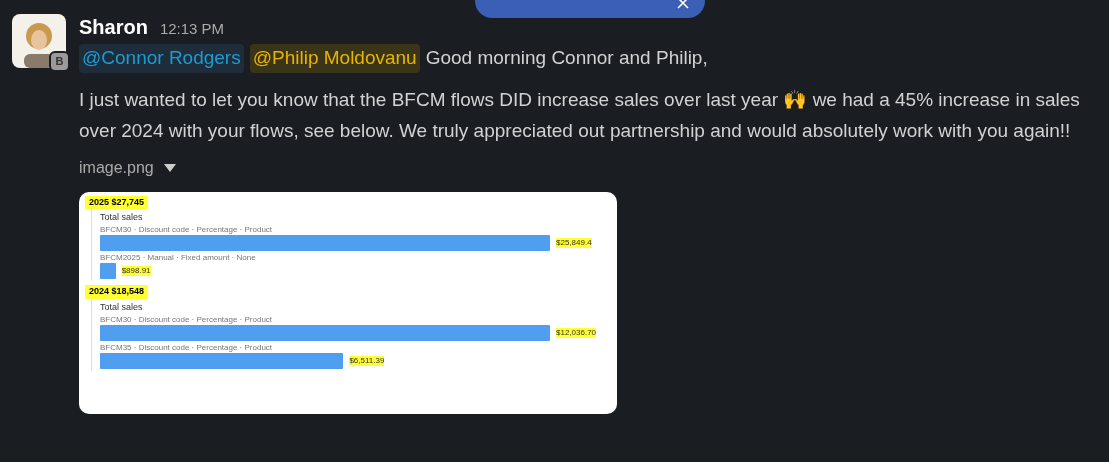  What do you see at coordinates (113, 27) in the screenshot?
I see `author-name: Sharon` at bounding box center [113, 27].